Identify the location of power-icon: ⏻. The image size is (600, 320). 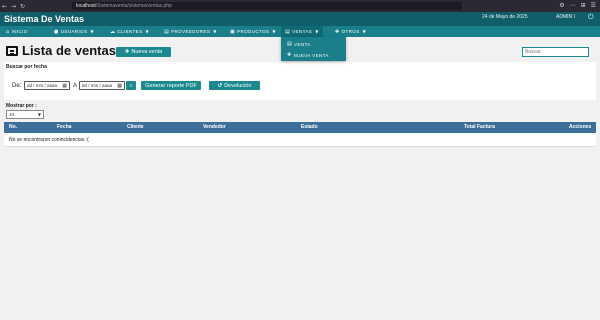
(591, 17).